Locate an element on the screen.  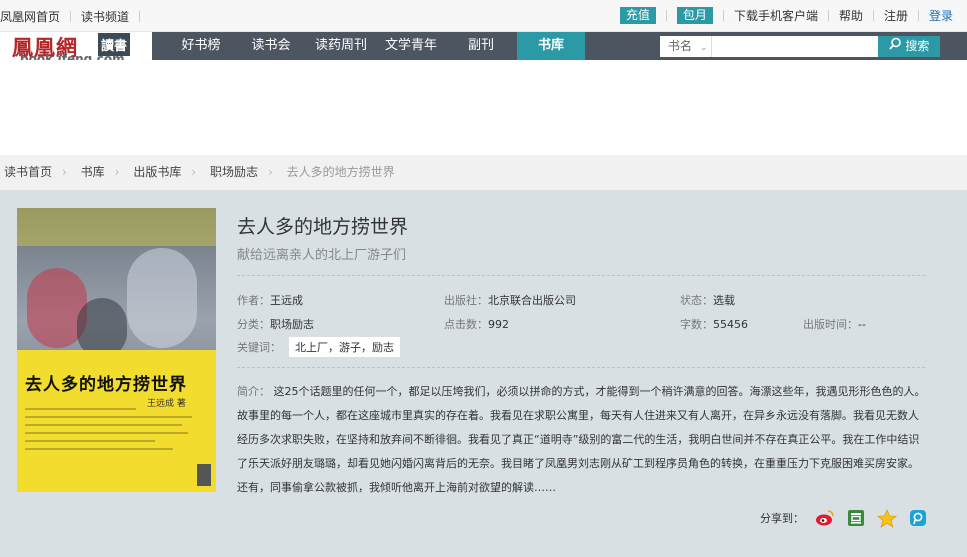
publisher-value: 北京联合出版公司 is located at coordinates (532, 300).